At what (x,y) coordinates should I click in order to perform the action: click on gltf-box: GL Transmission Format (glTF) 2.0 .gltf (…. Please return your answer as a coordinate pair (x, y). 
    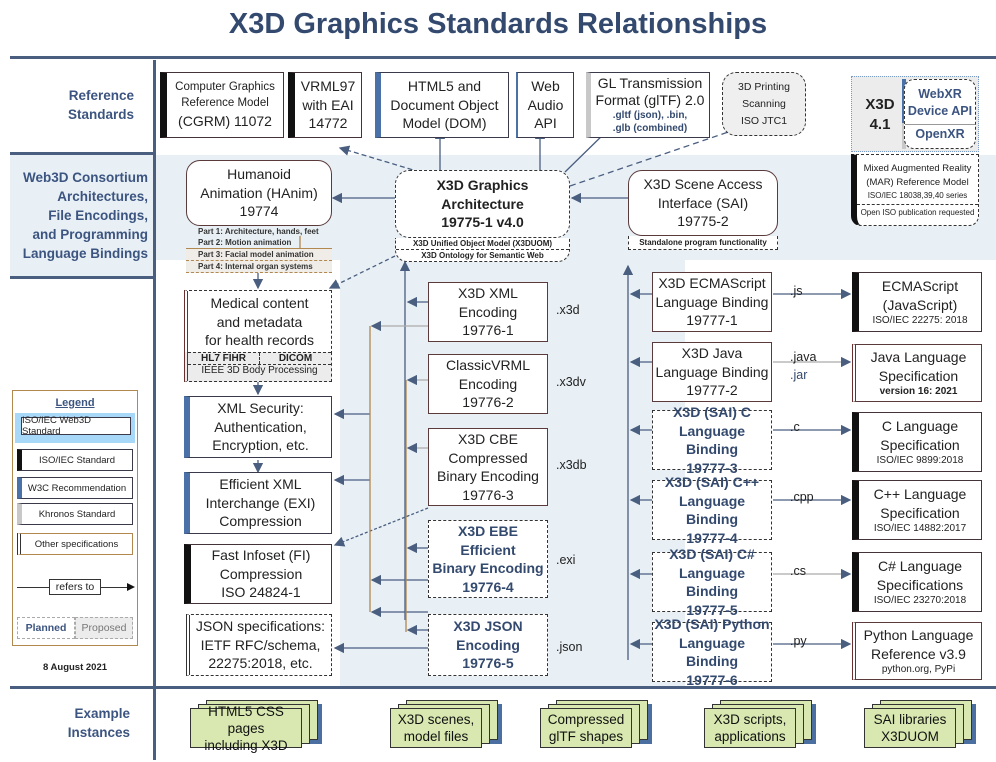
    Looking at the image, I should click on (648, 105).